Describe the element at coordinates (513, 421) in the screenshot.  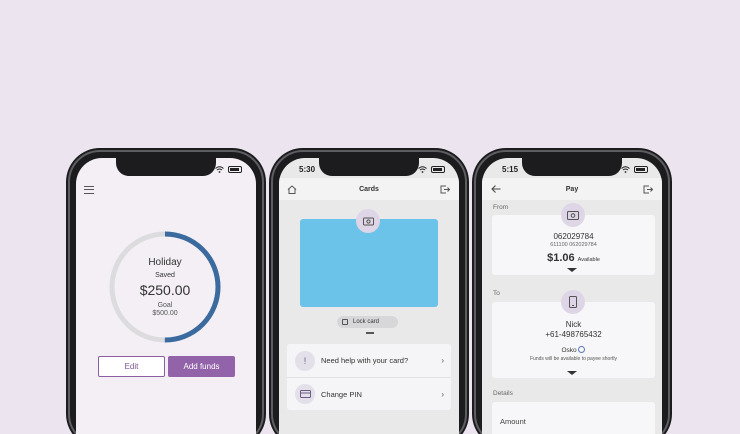
I see `amount-label: Amount` at that location.